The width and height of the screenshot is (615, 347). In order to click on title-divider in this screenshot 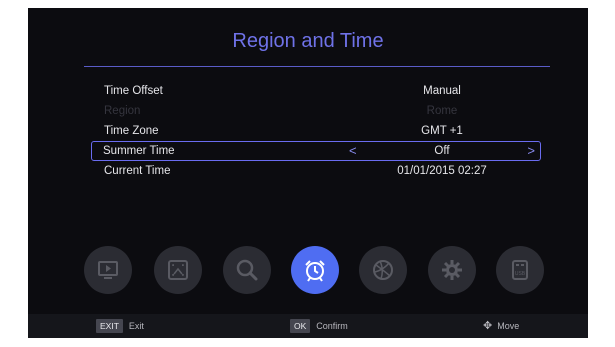, I will do `click(317, 66)`.